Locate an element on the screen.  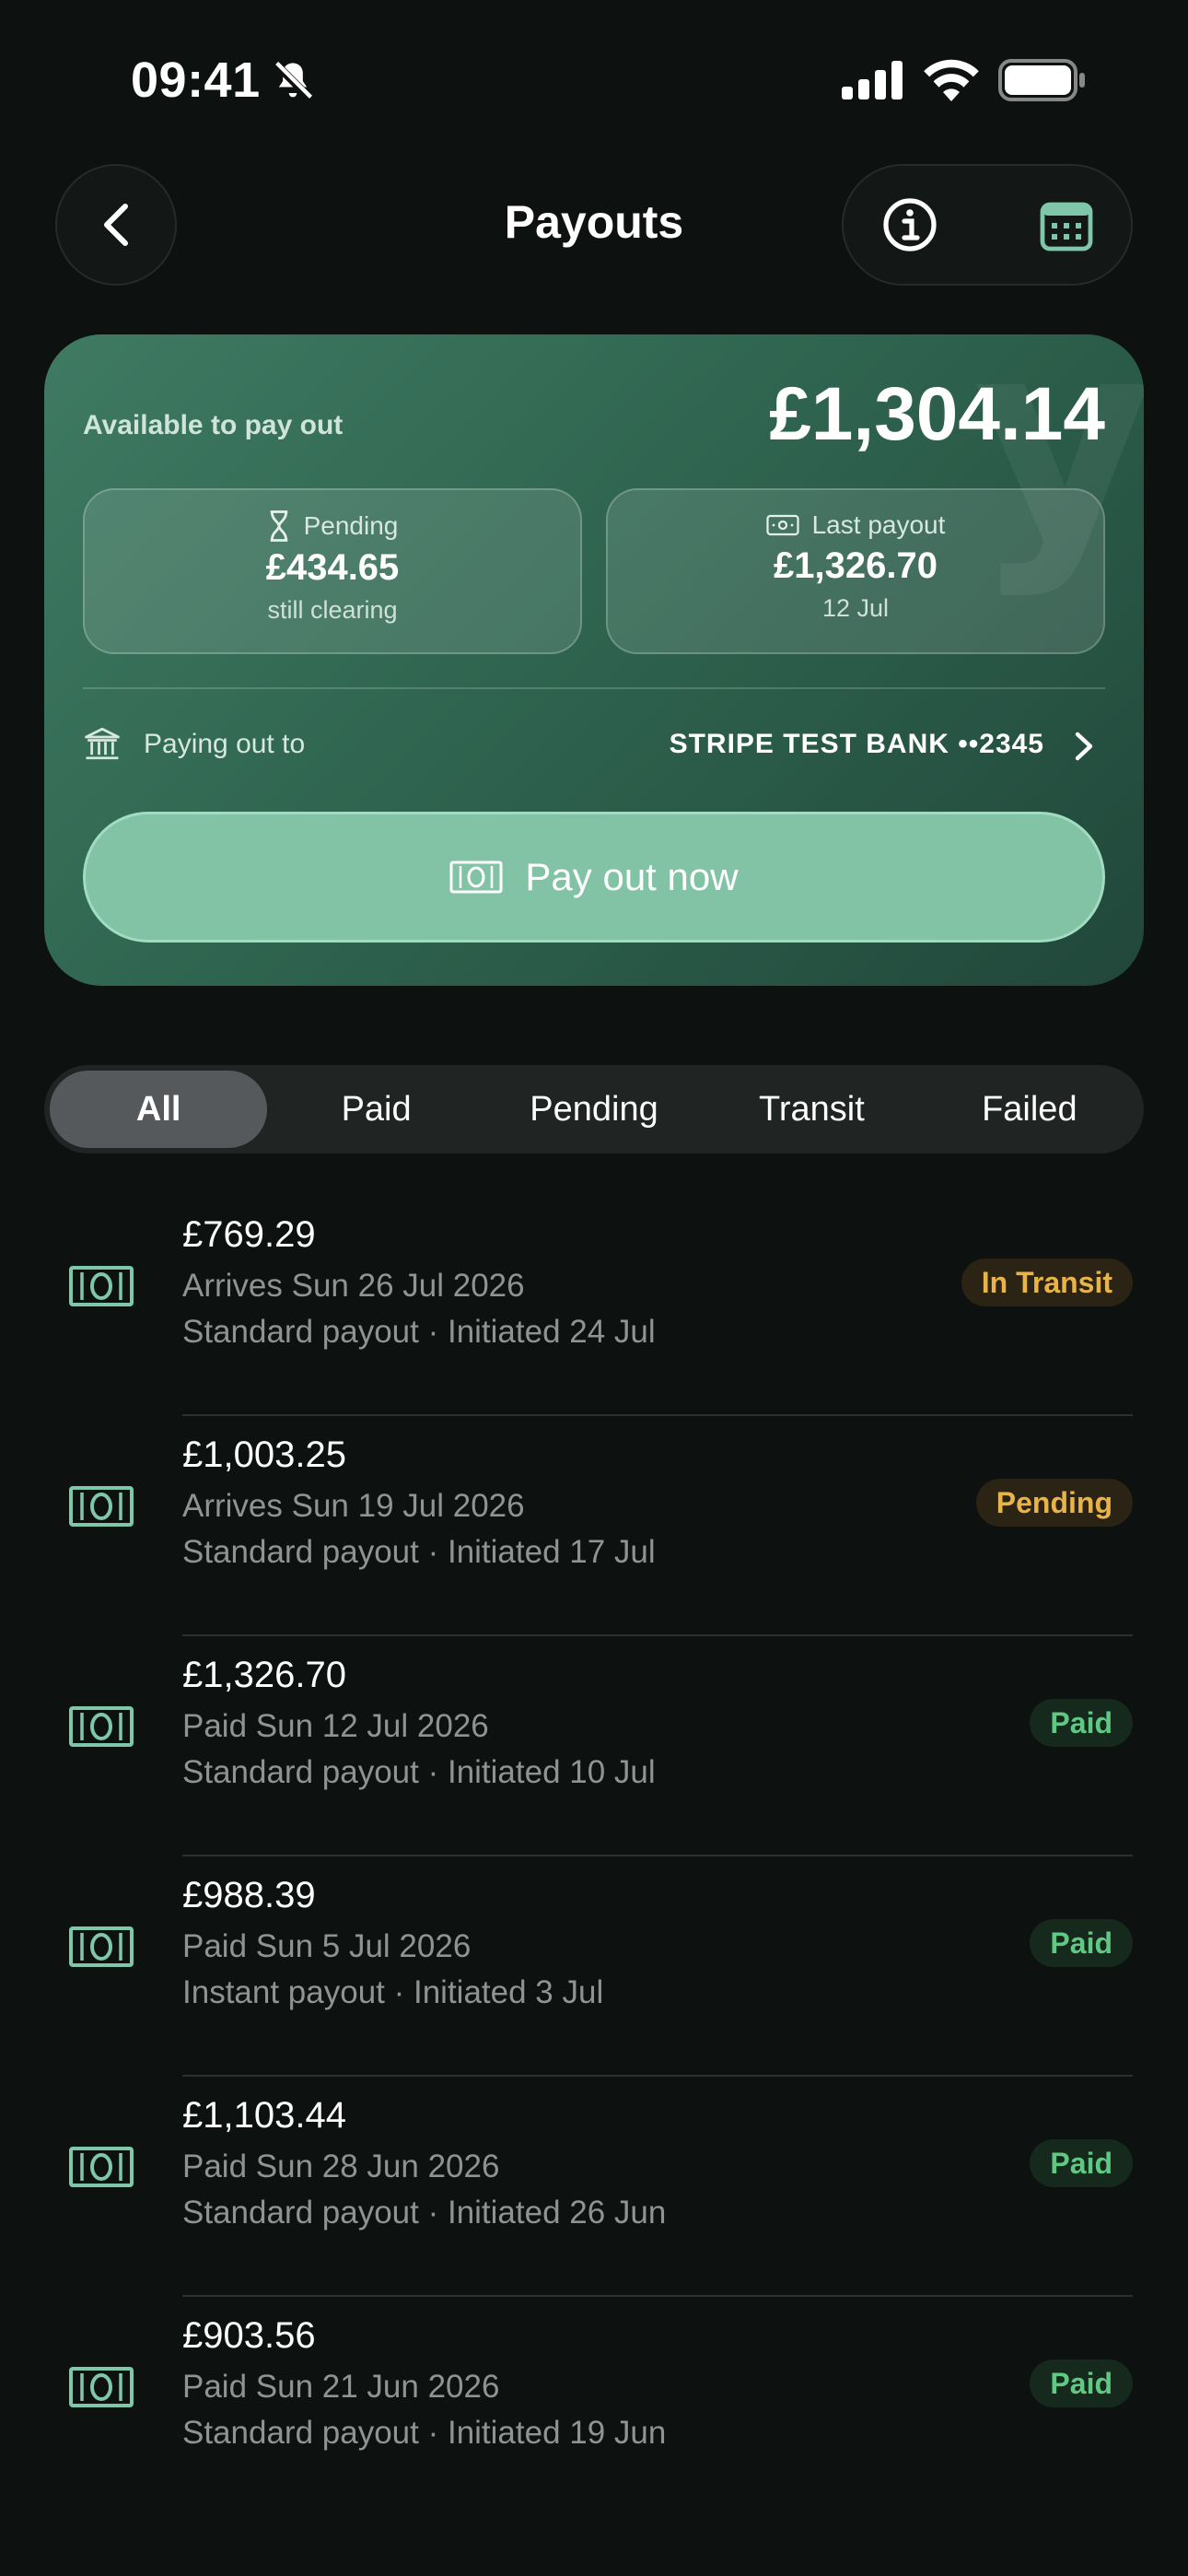
status-badge: Pending is located at coordinates (1054, 1503).